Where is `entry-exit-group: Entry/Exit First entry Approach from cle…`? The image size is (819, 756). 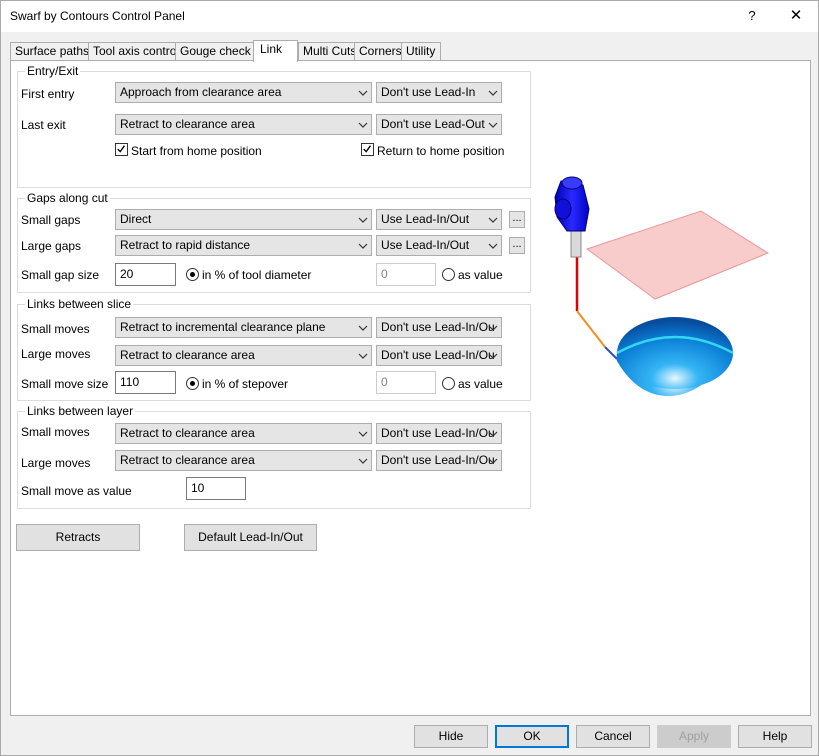 entry-exit-group: Entry/Exit First entry Approach from cle… is located at coordinates (274, 126).